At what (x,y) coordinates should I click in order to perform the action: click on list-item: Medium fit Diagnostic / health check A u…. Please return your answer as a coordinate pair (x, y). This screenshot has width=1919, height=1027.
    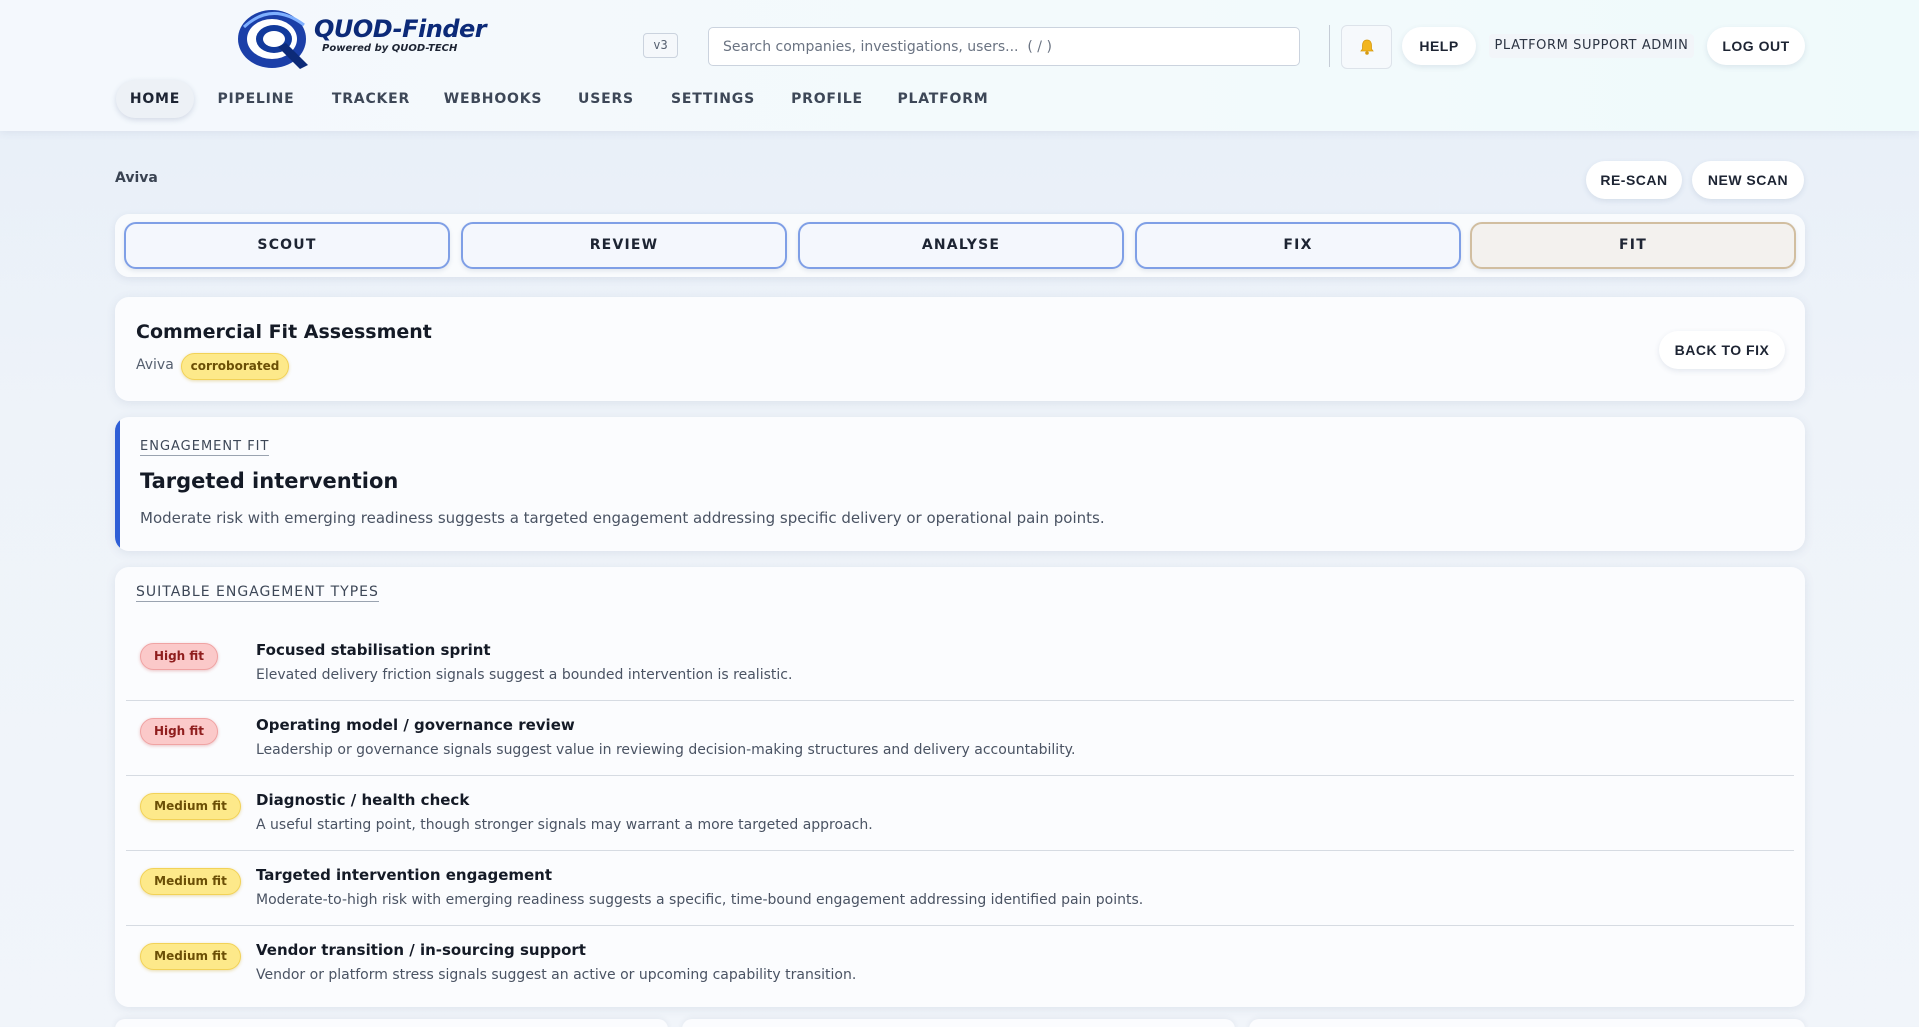
    Looking at the image, I should click on (960, 813).